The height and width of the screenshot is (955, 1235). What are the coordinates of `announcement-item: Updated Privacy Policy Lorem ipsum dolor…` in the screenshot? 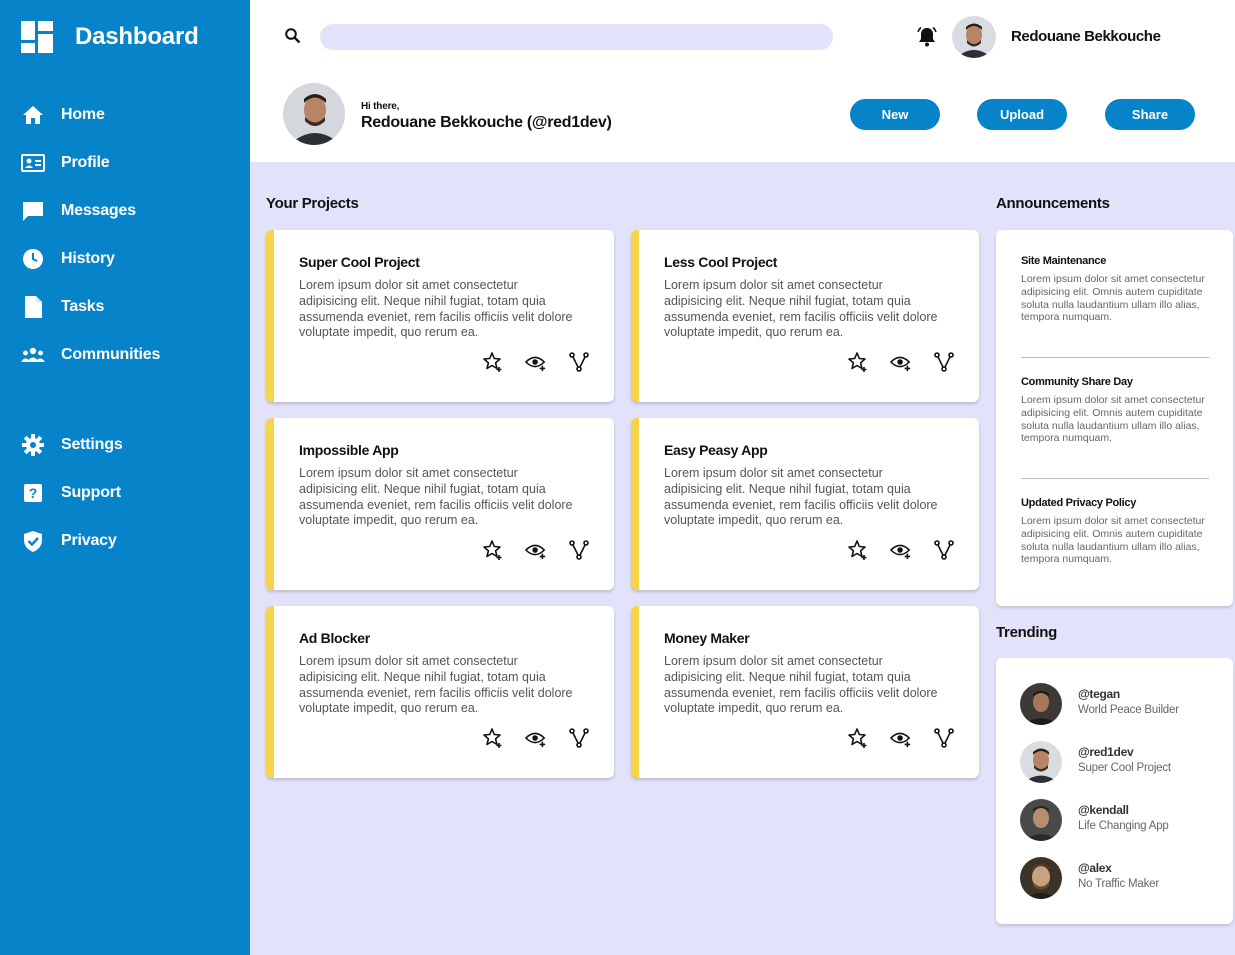 It's located at (1115, 531).